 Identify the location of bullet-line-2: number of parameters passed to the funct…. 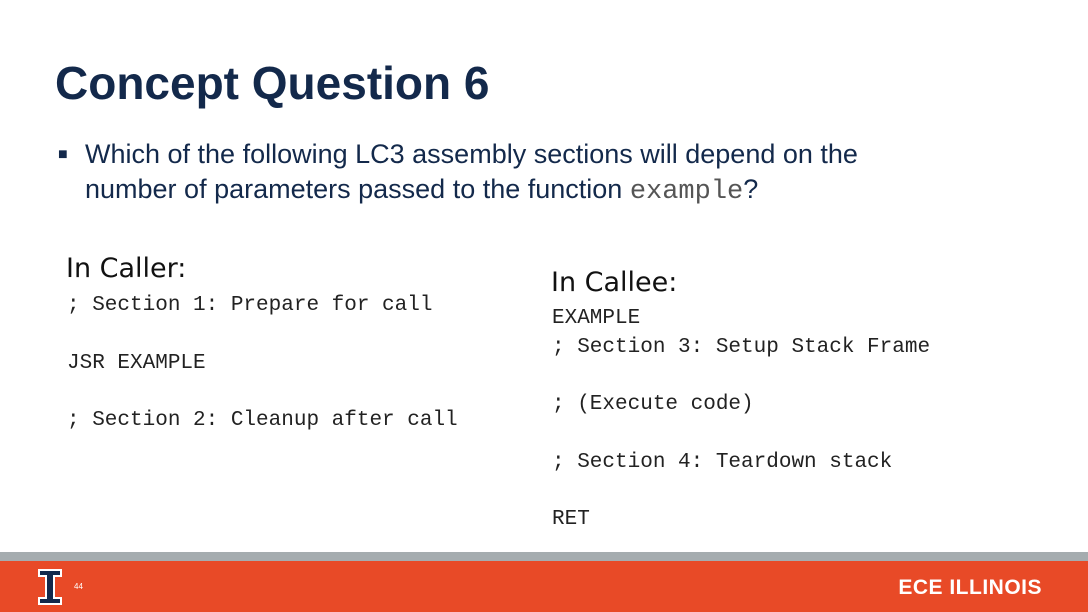
(471, 191).